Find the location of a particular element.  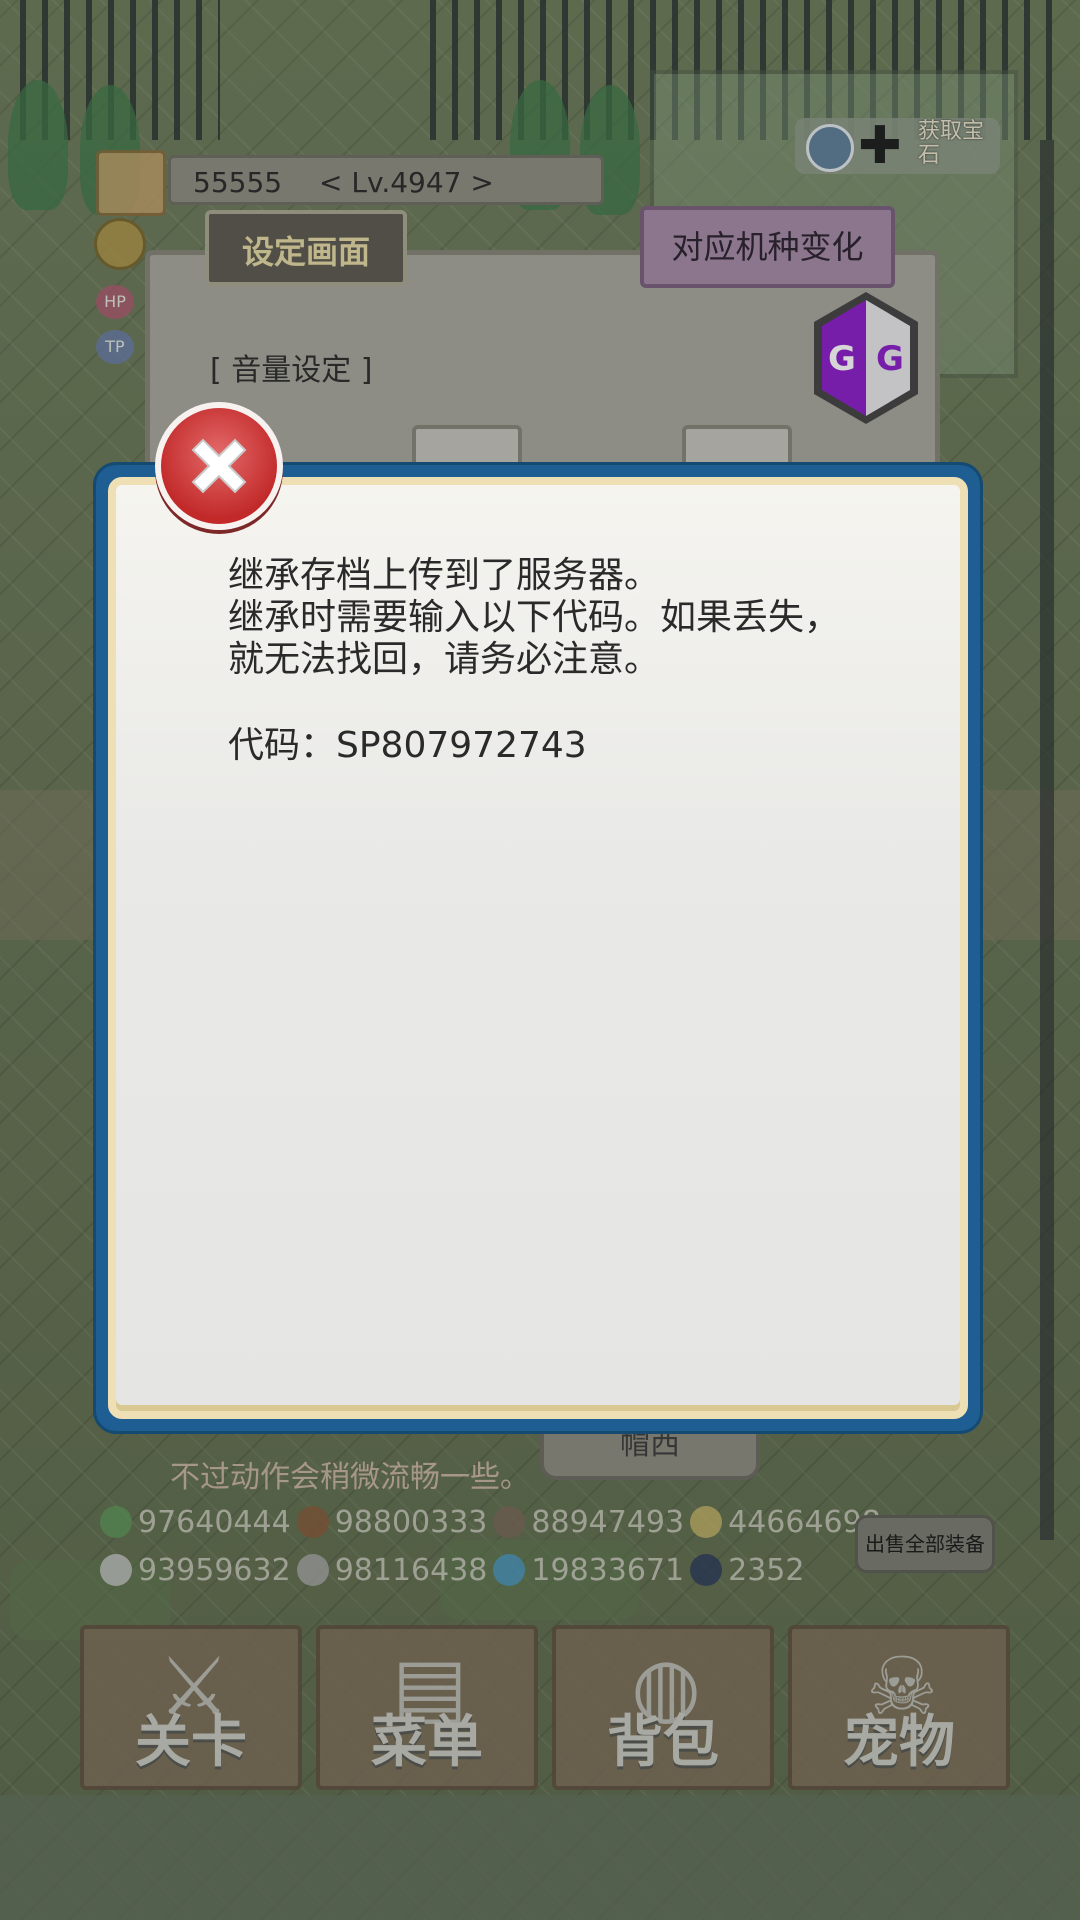

close-icon is located at coordinates (219, 466).